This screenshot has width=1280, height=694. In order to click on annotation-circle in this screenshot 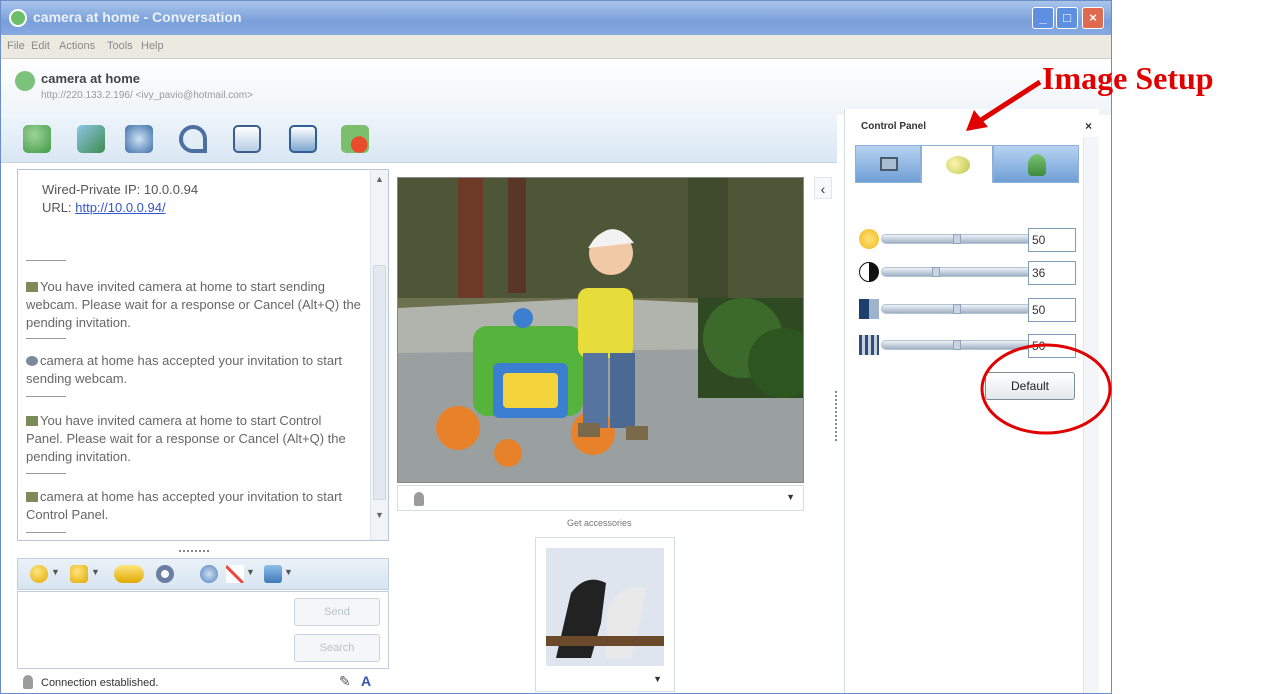, I will do `click(1046, 389)`.